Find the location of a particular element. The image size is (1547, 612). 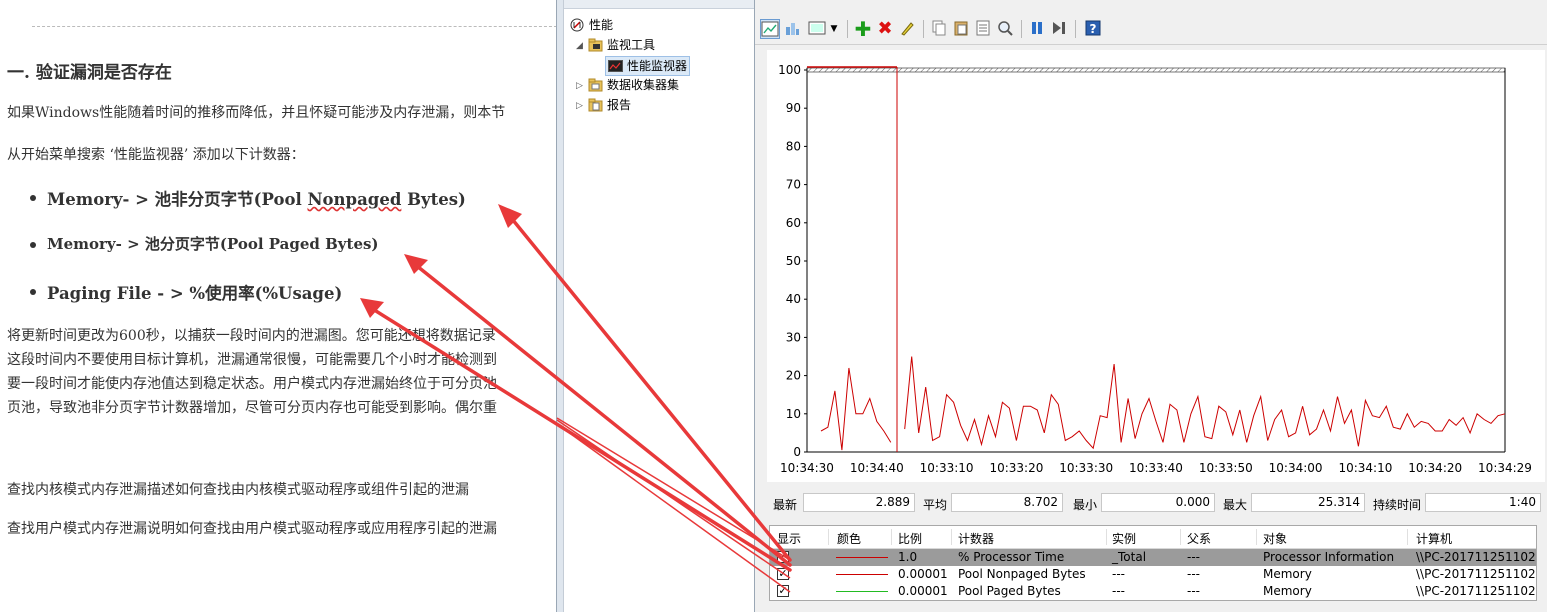

y-tick-labels: 0 10 20 30 40 50 60 70 80 90 100 is located at coordinates (792, 261).